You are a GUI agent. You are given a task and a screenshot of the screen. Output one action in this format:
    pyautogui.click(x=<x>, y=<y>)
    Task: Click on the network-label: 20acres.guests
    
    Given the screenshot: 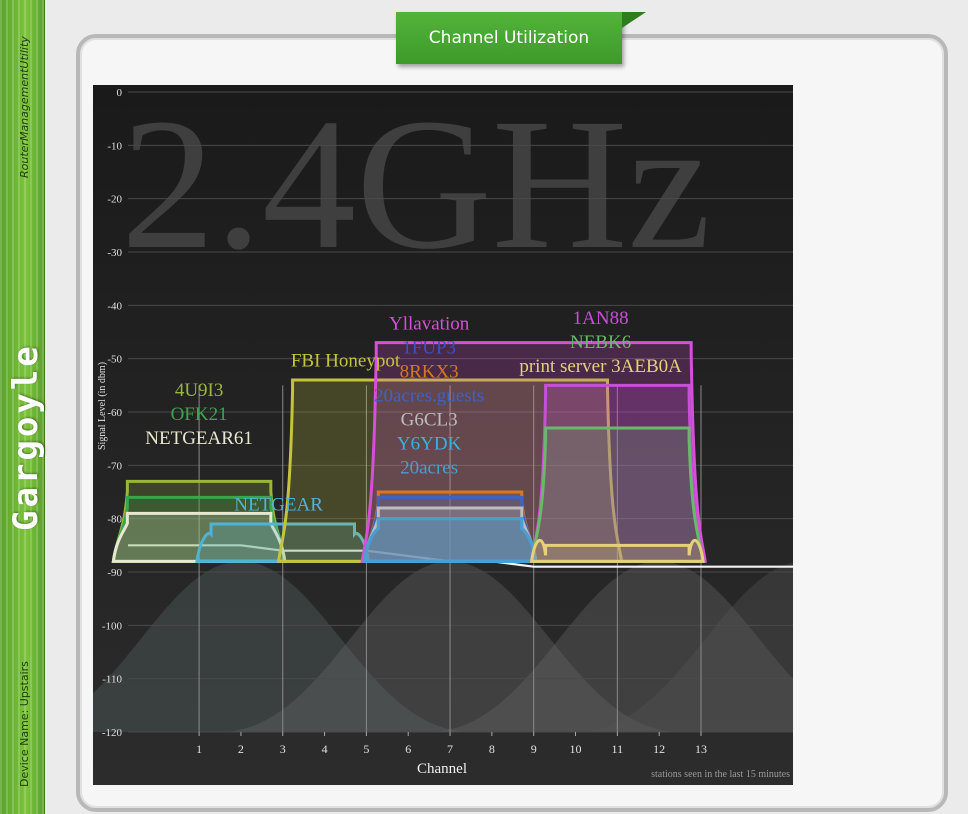 What is the action you would take?
    pyautogui.click(x=429, y=395)
    